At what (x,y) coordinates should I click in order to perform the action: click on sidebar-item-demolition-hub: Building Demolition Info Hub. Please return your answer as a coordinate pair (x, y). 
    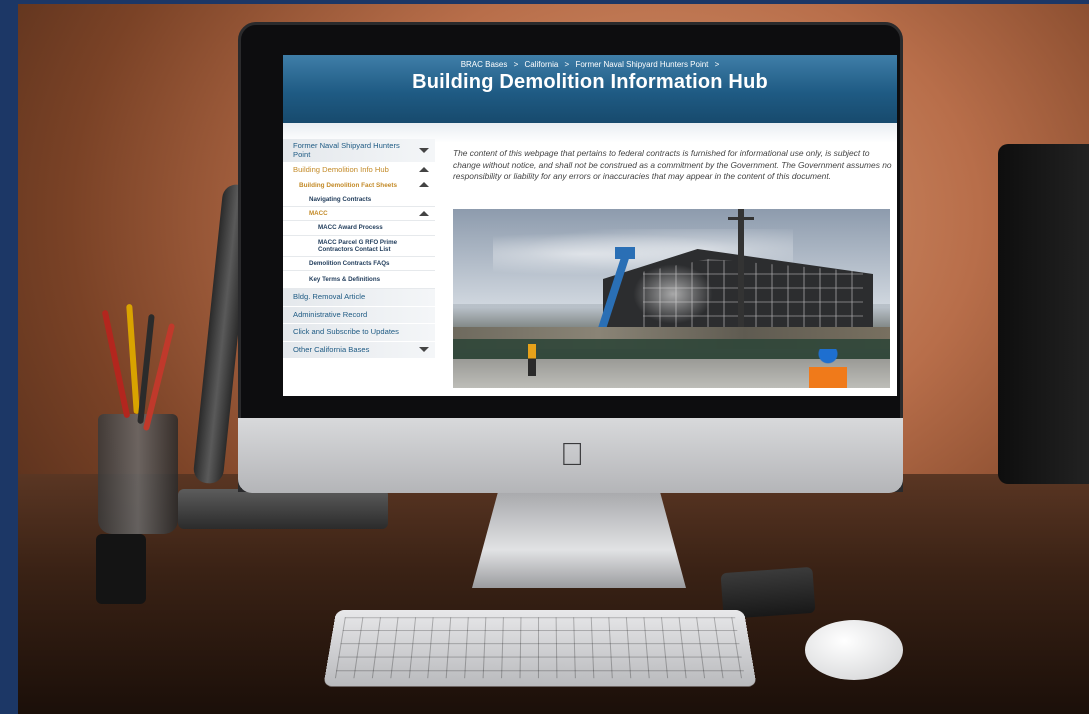
    Looking at the image, I should click on (359, 171).